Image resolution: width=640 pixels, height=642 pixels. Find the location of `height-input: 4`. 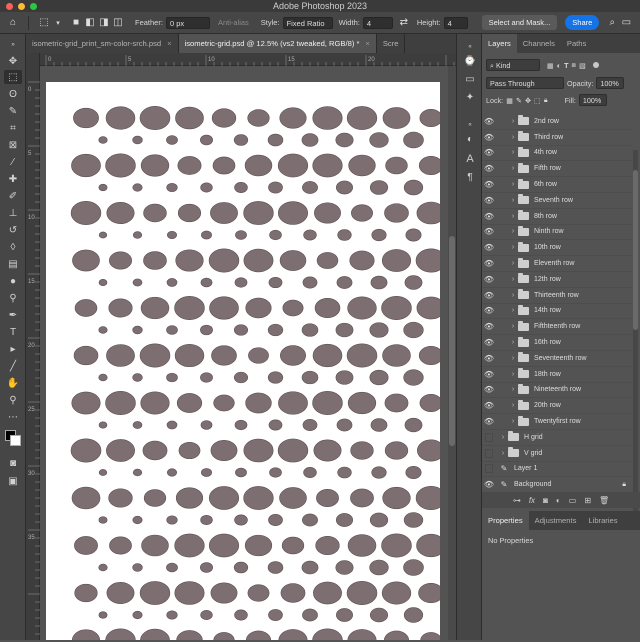

height-input: 4 is located at coordinates (455, 22).